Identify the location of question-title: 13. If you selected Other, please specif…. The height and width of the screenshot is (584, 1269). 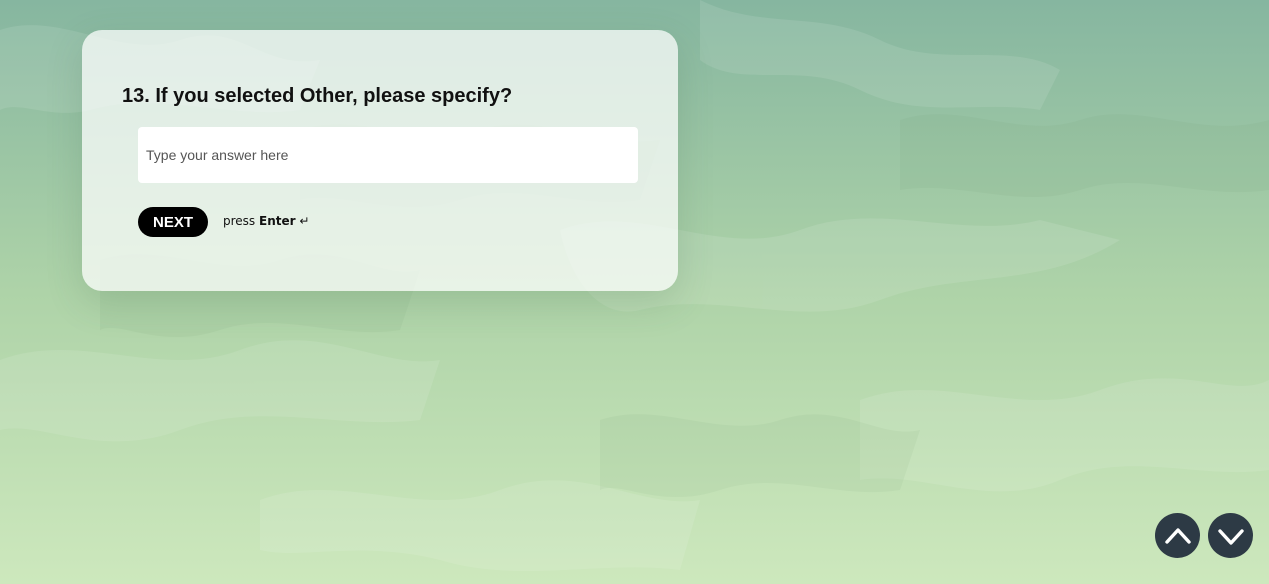
(317, 96).